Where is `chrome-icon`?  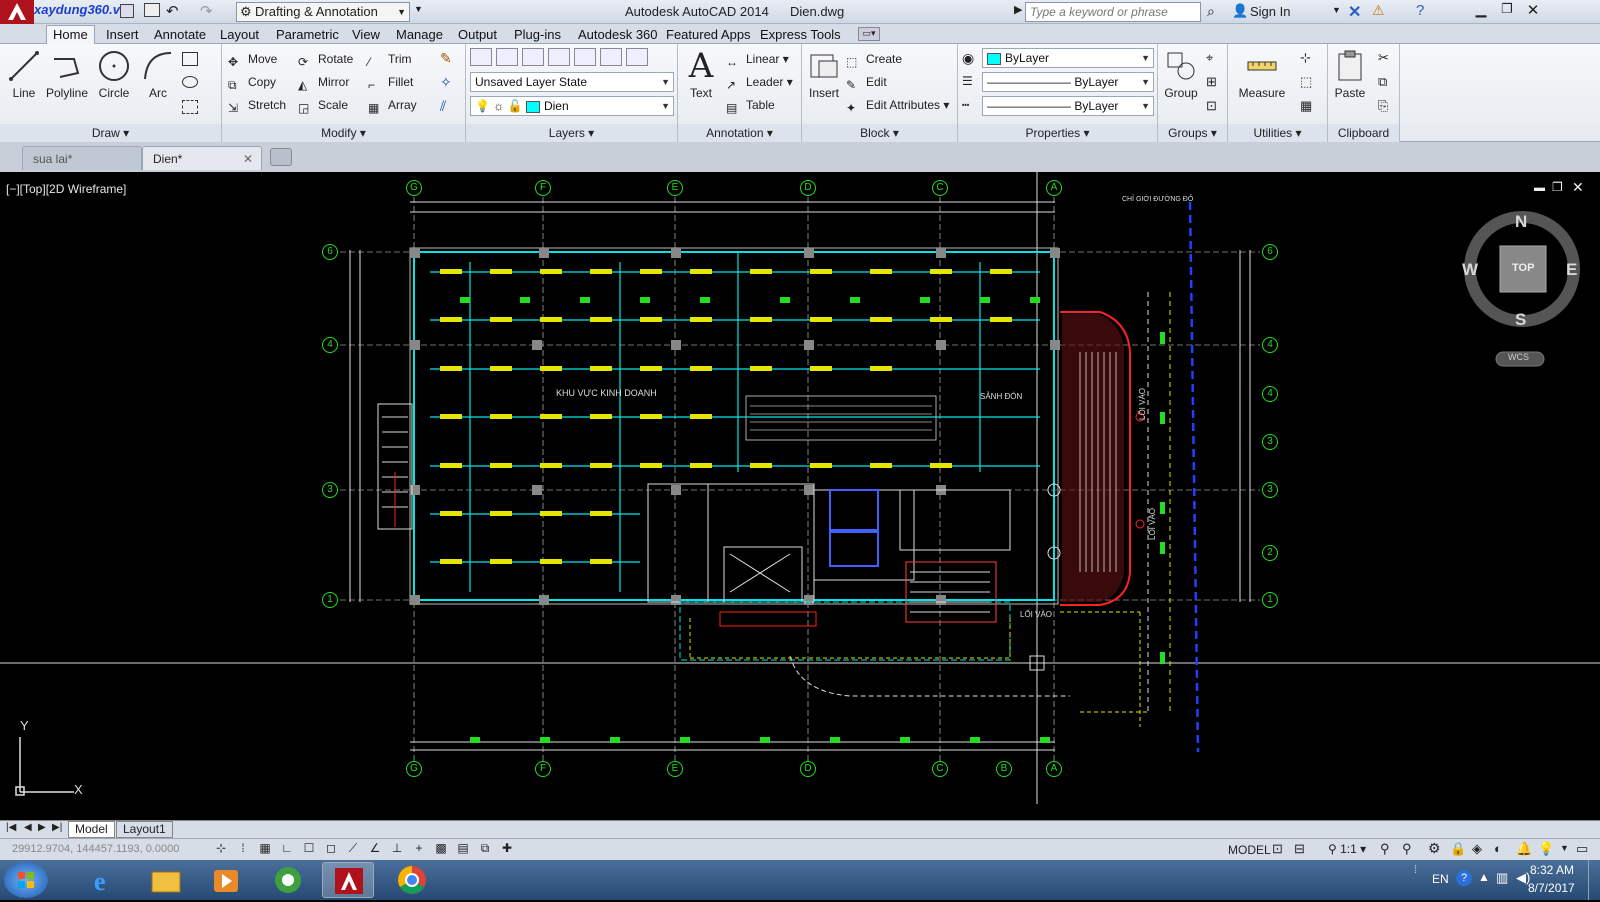
chrome-icon is located at coordinates (412, 880).